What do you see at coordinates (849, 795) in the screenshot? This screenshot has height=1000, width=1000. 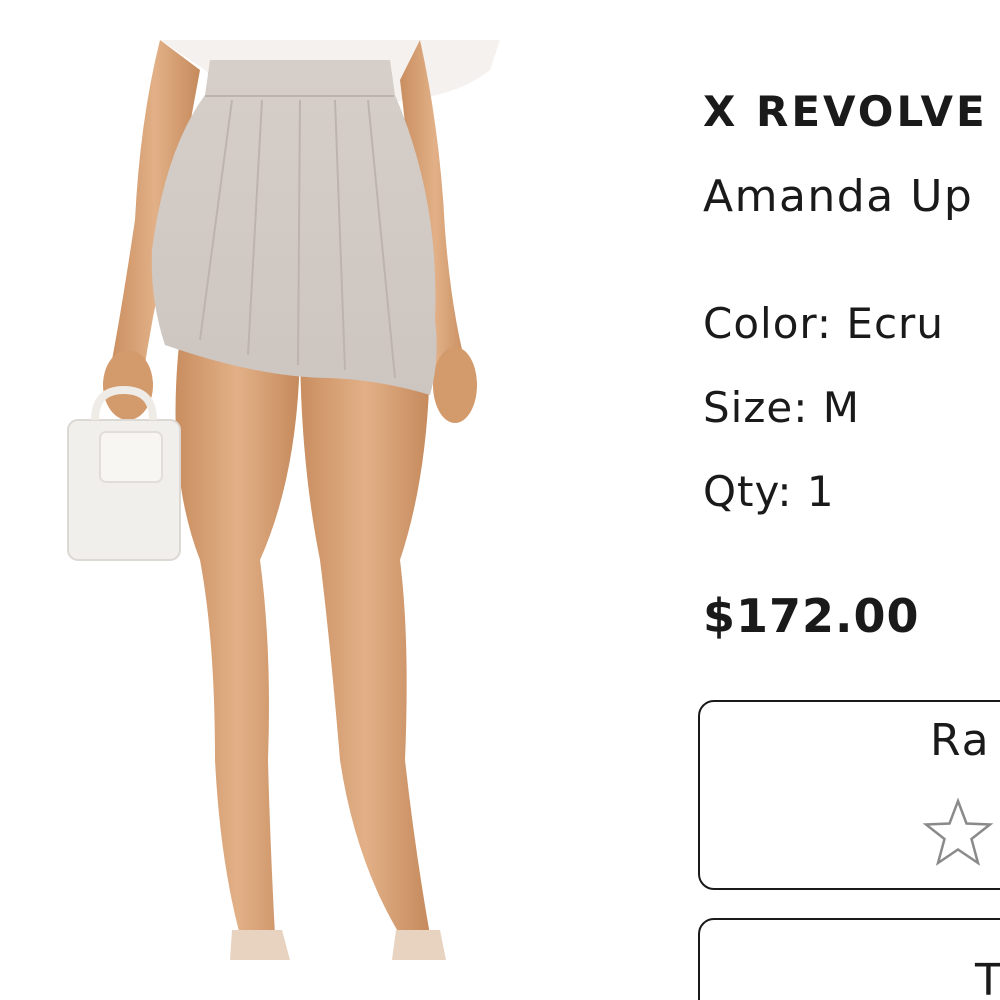 I see `rating-panel: Ra` at bounding box center [849, 795].